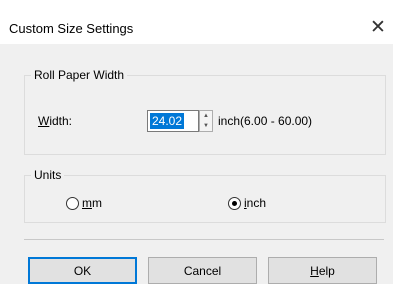 The image size is (393, 284). I want to click on mm-label-text: m, so click(97, 203).